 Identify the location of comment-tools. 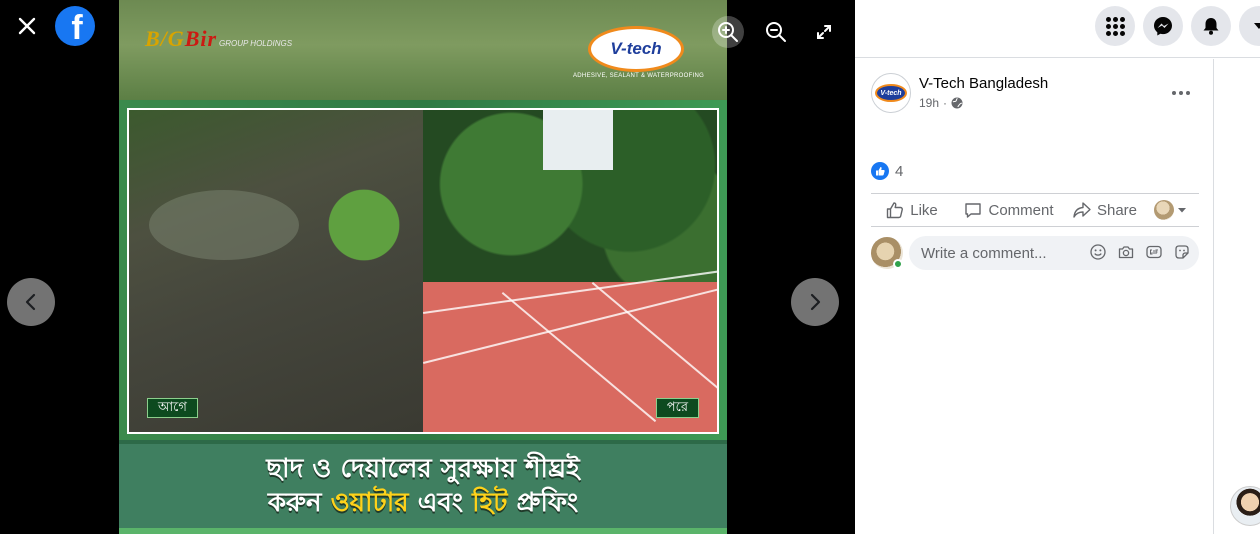
(1140, 252).